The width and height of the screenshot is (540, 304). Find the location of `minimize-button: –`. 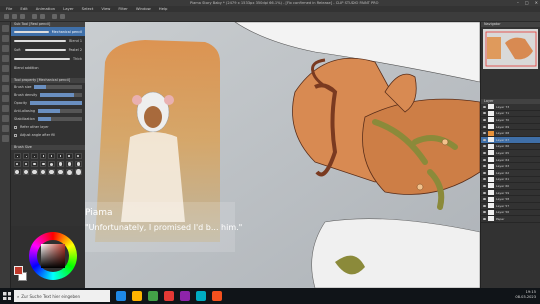

minimize-button: – is located at coordinates (518, 2).